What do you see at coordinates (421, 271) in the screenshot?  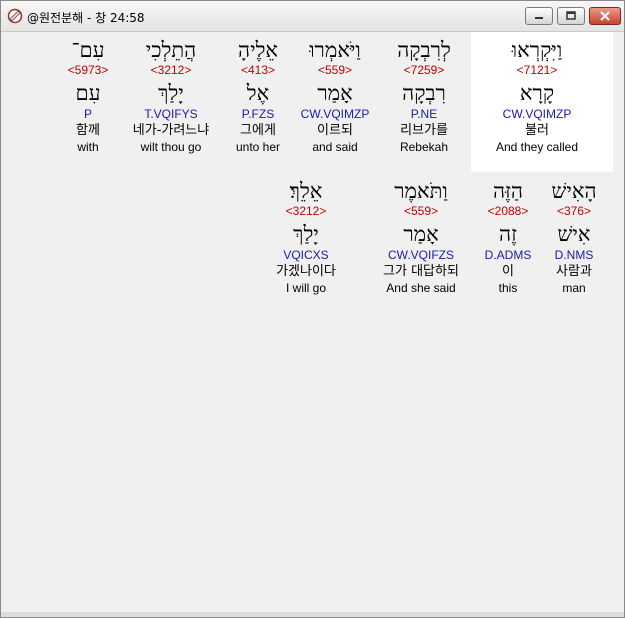 I see `korean-gloss: 그가 대답하되` at bounding box center [421, 271].